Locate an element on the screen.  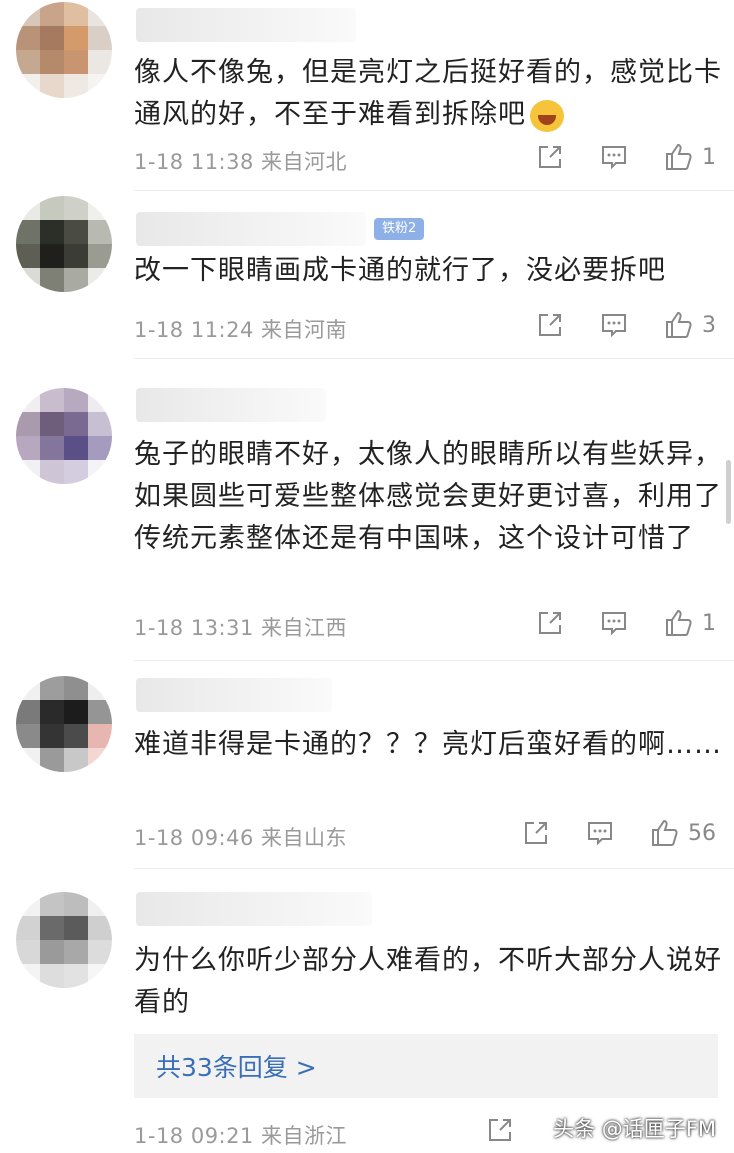
comment-actions: 3 is located at coordinates (608, 325).